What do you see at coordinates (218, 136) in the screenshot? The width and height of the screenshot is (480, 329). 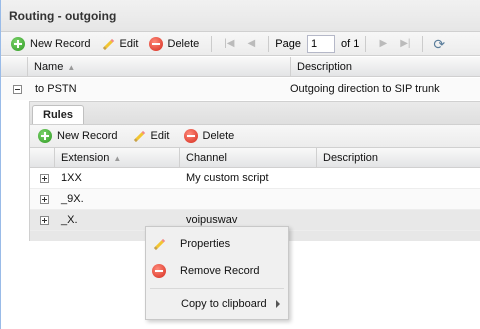 I see `rules-delete-label: Delete` at bounding box center [218, 136].